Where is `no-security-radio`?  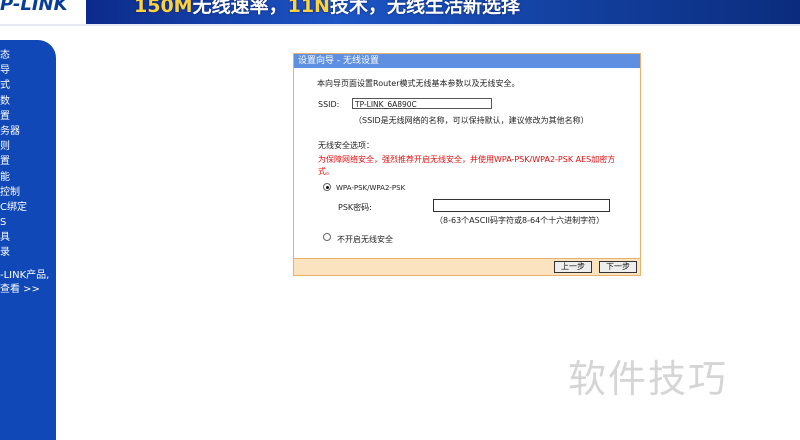 no-security-radio is located at coordinates (327, 237).